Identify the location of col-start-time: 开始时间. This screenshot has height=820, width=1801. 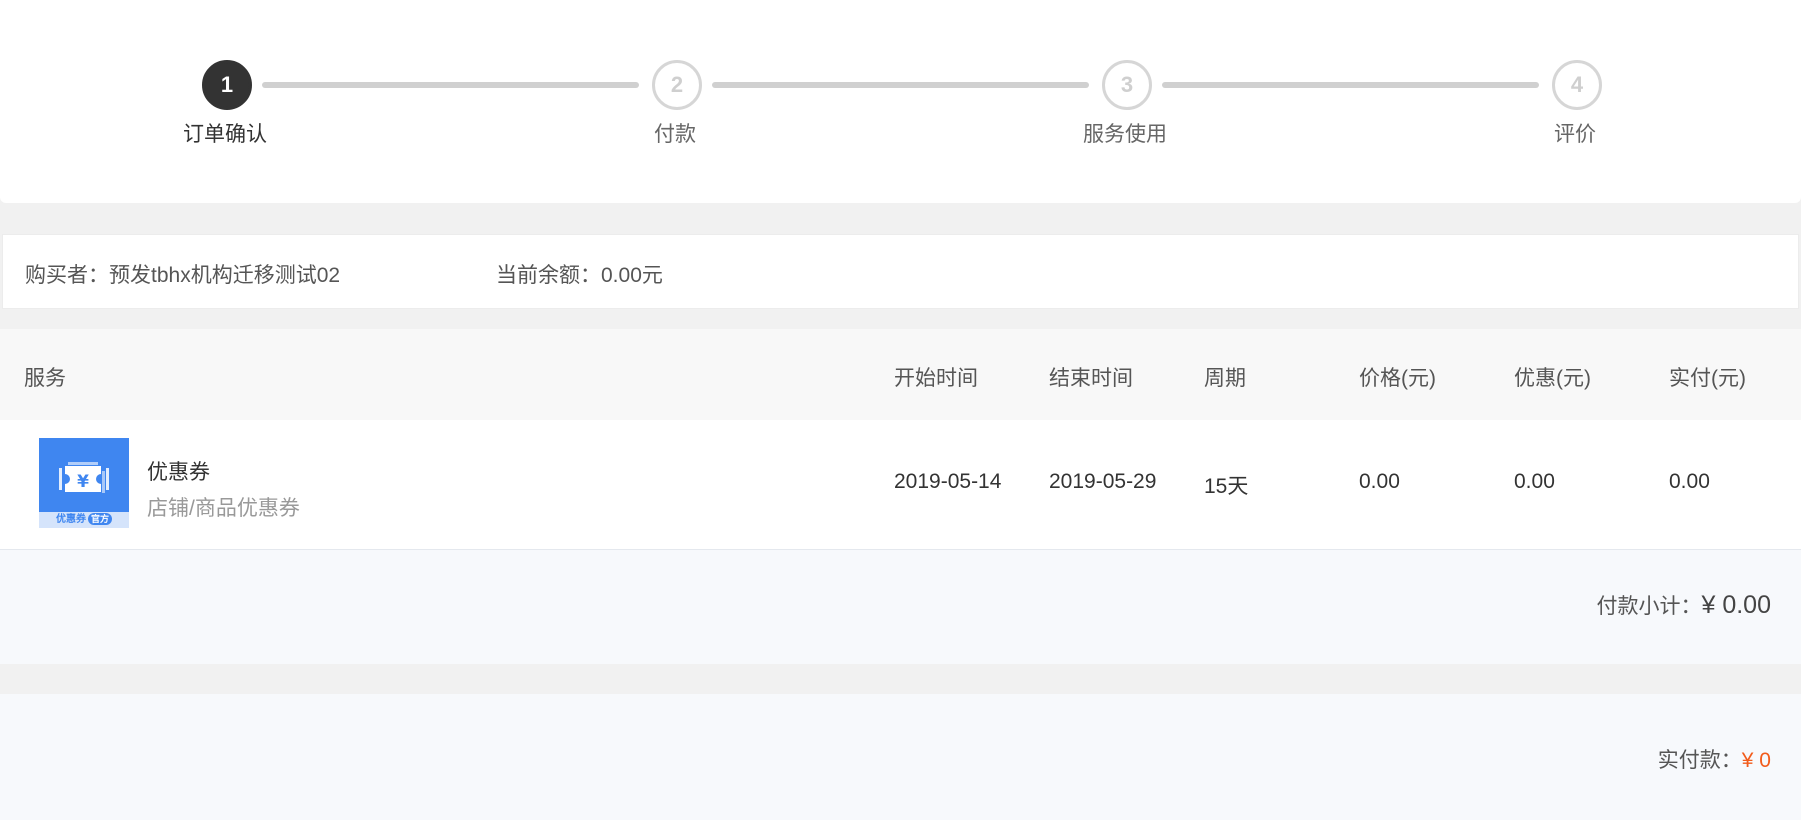
(936, 378).